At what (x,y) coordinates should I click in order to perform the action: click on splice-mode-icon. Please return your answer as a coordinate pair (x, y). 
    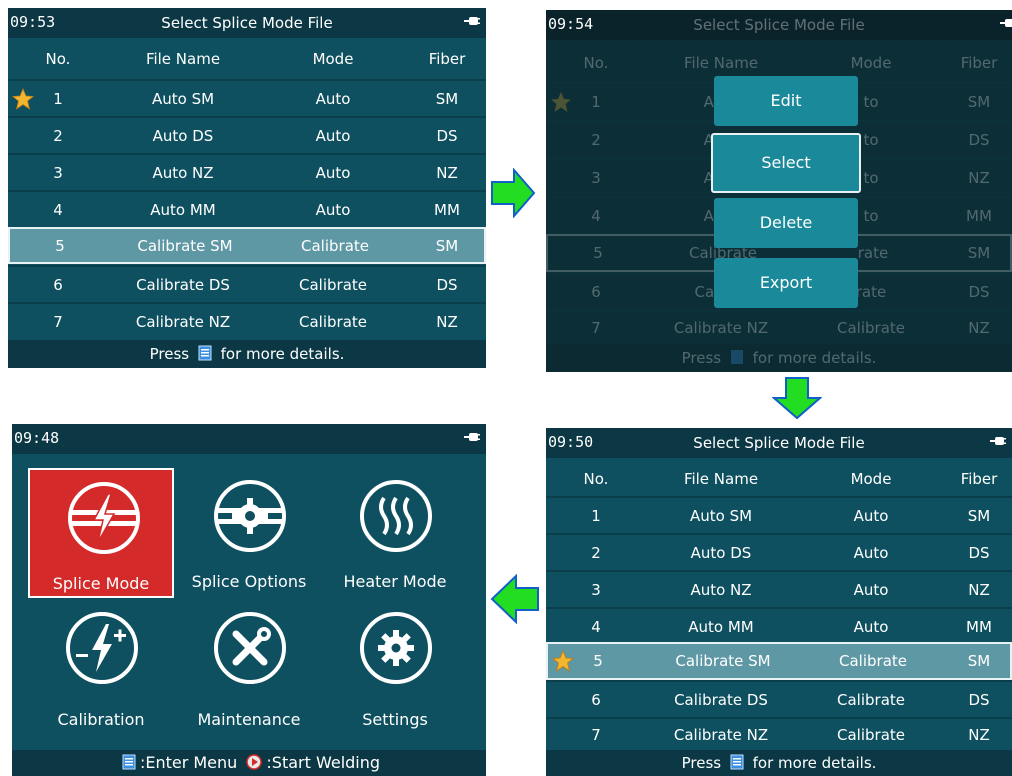
    Looking at the image, I should click on (104, 518).